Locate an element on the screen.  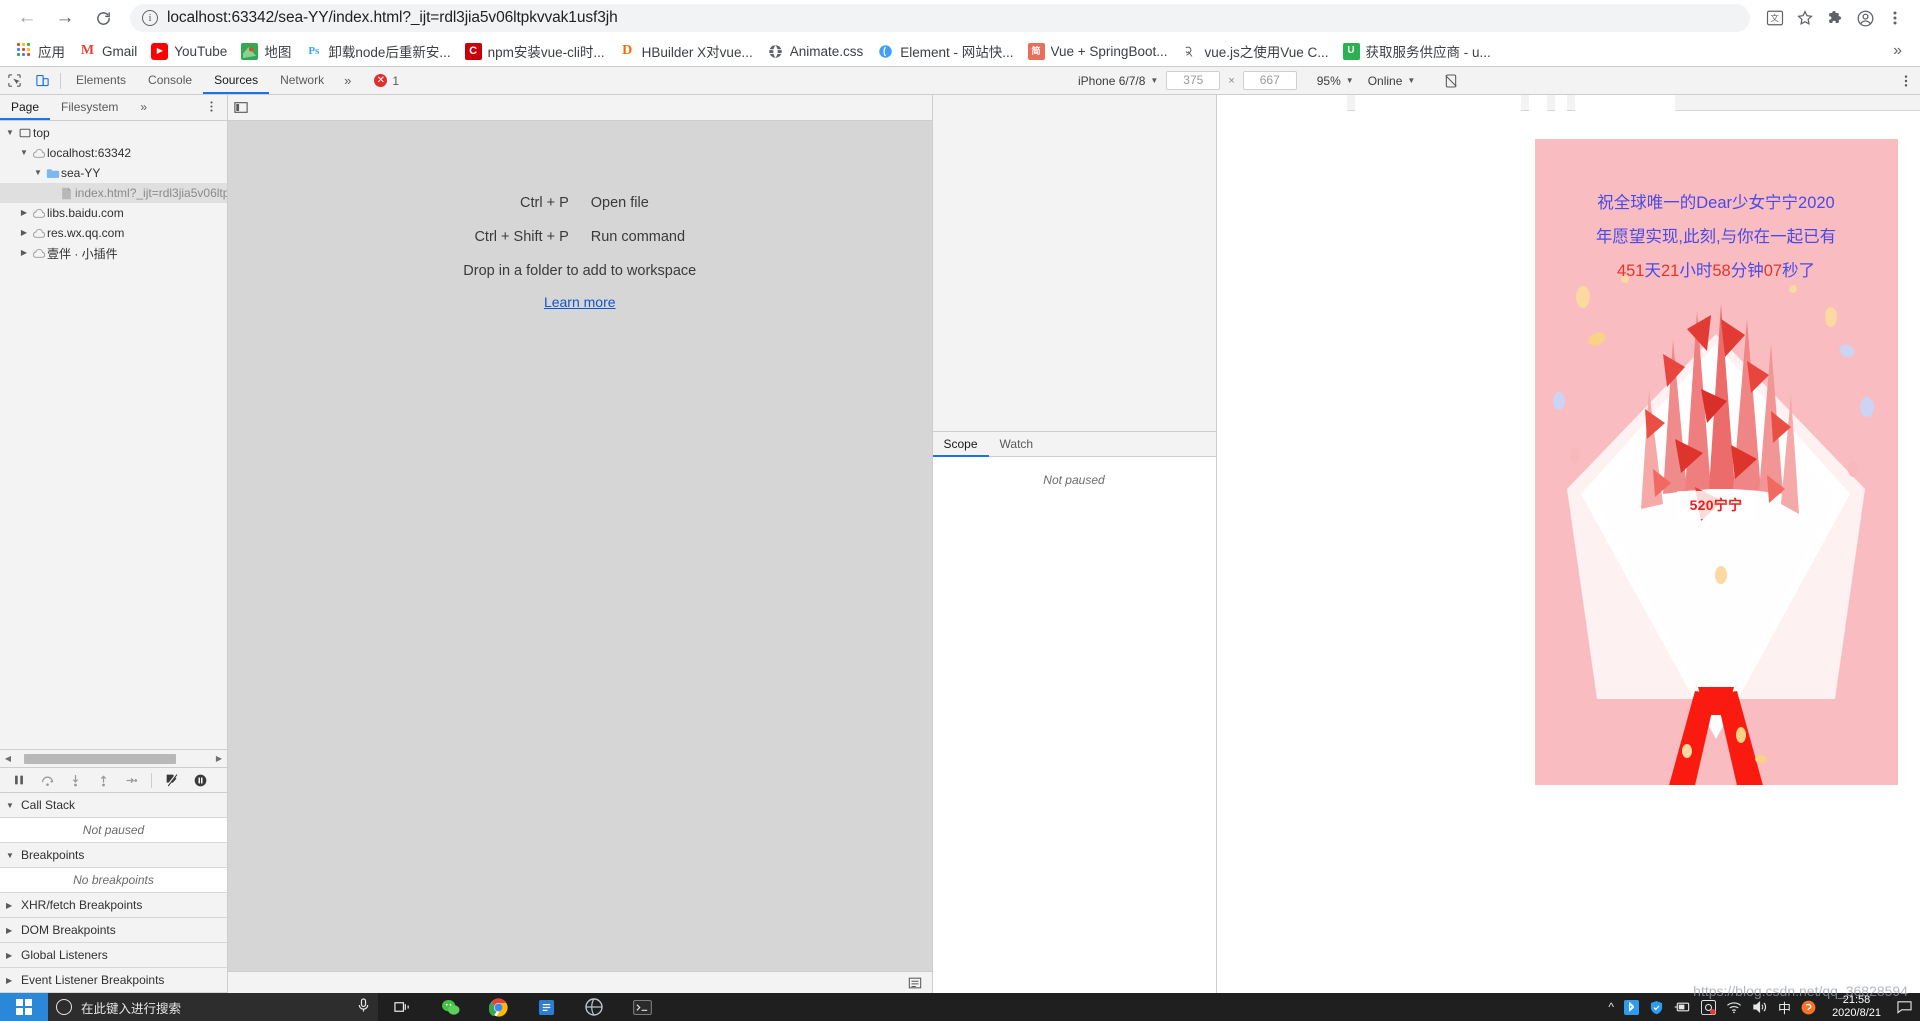
section-event-listener-breakpoints: ▶ Event Listener Breakpoints is located at coordinates (113, 980).